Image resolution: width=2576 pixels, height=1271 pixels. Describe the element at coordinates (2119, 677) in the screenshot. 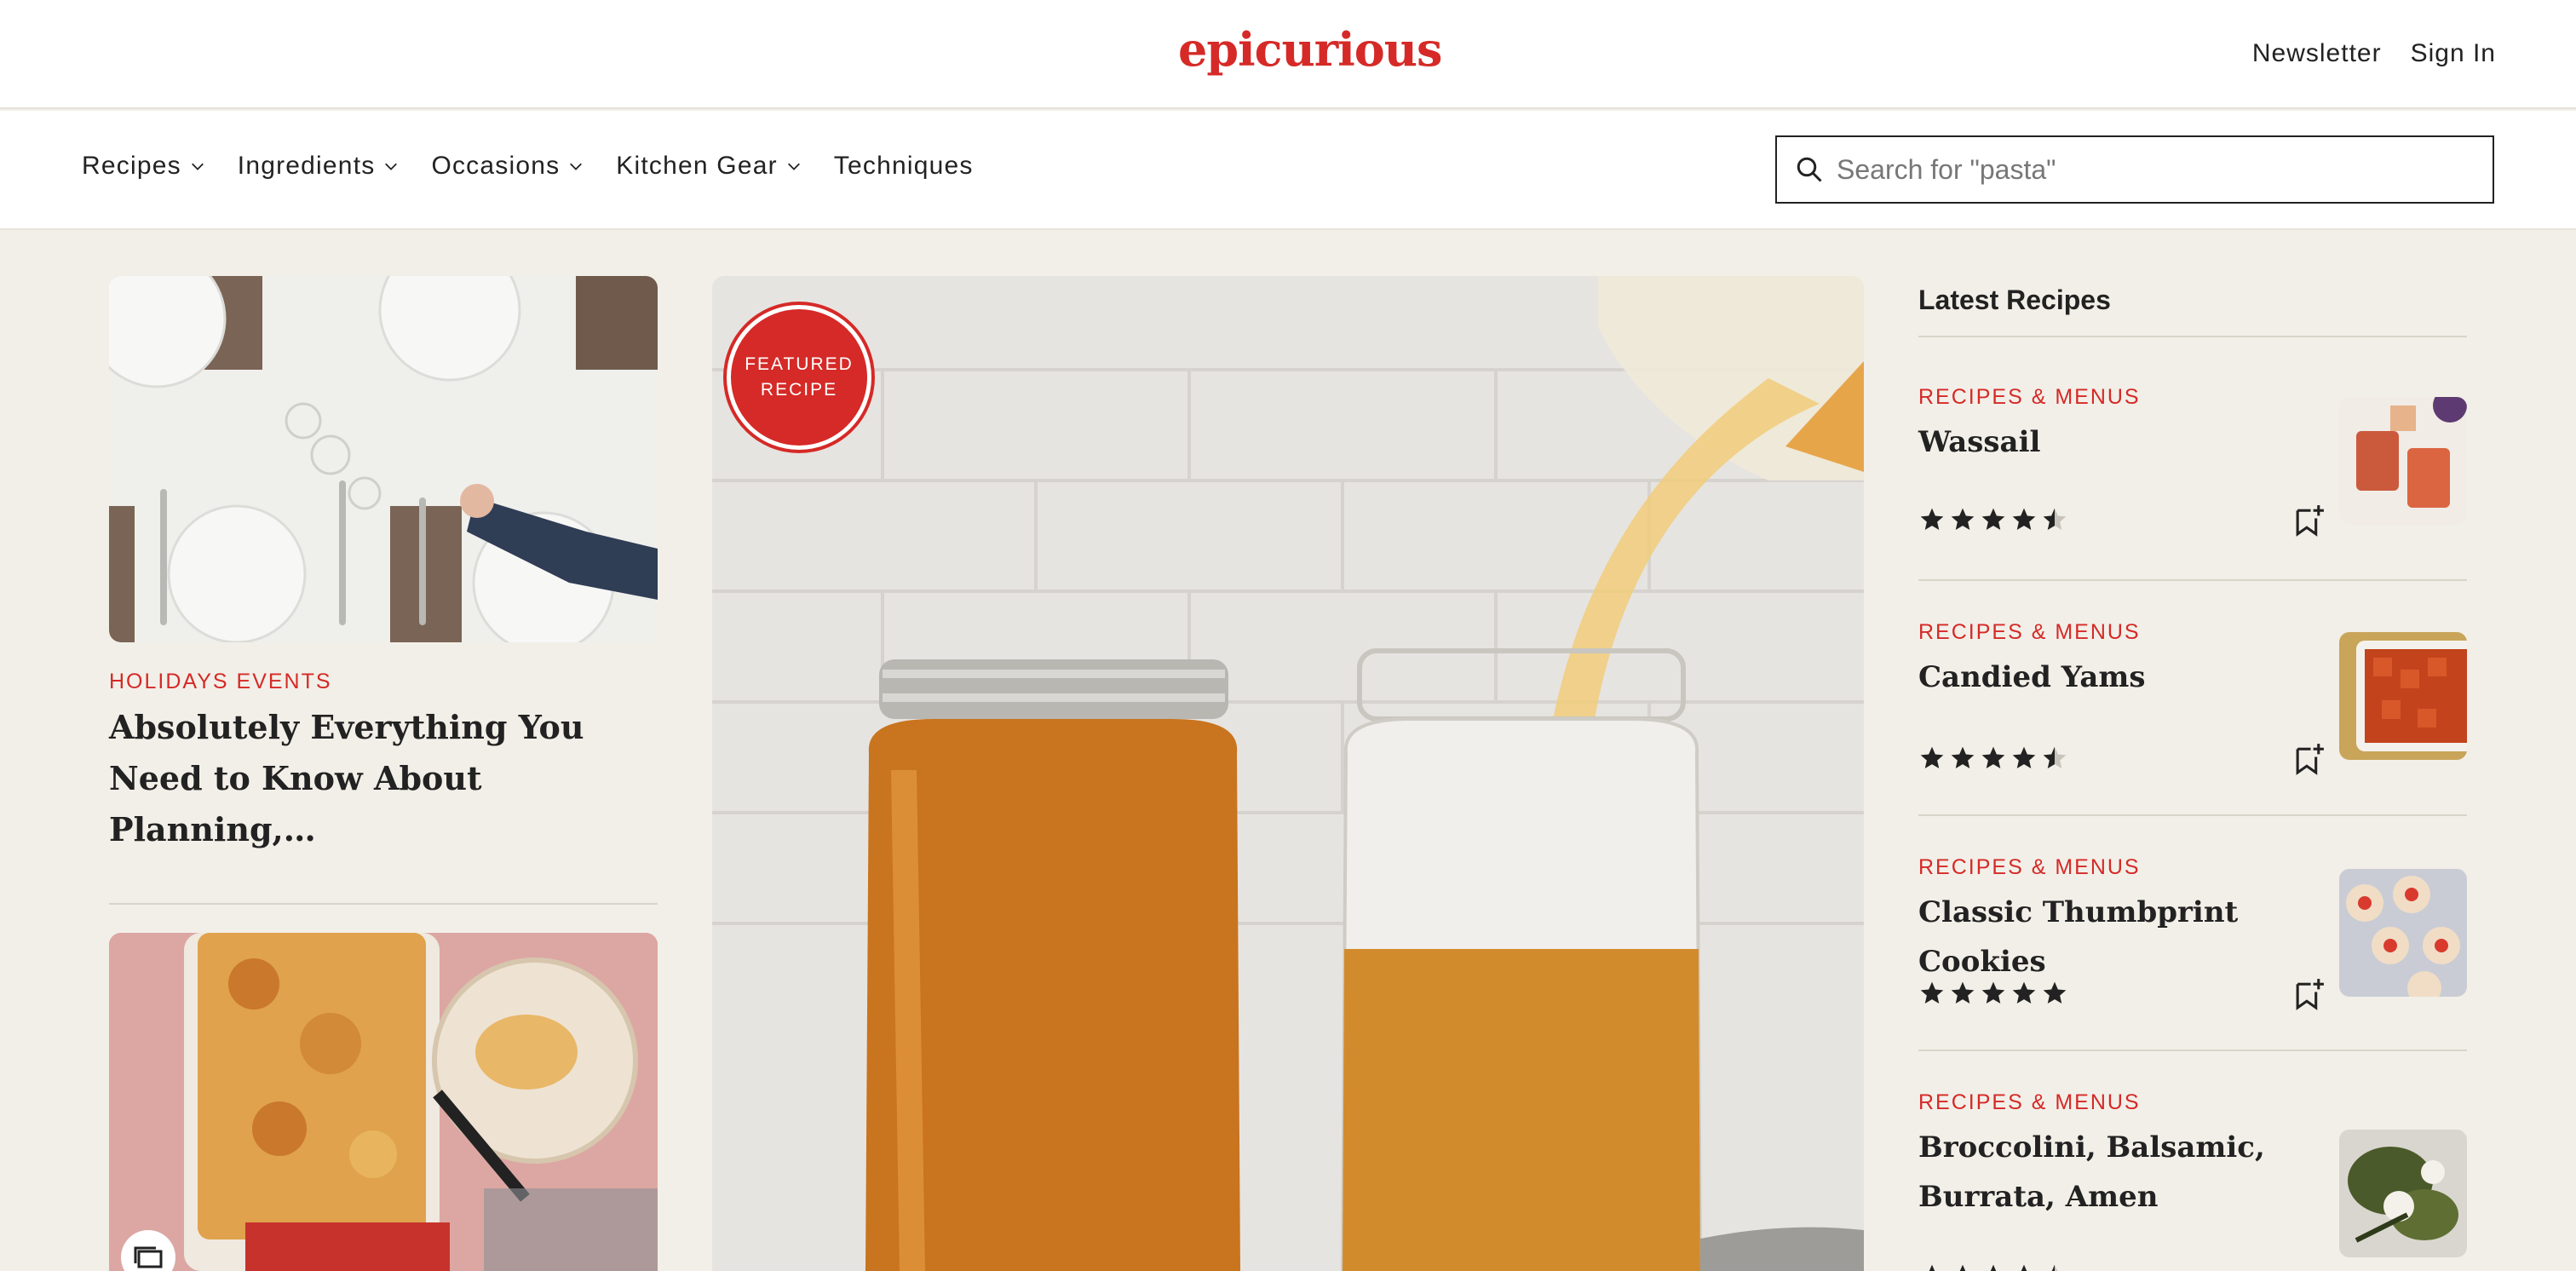

I see `recipe-title: Candied Yams` at that location.